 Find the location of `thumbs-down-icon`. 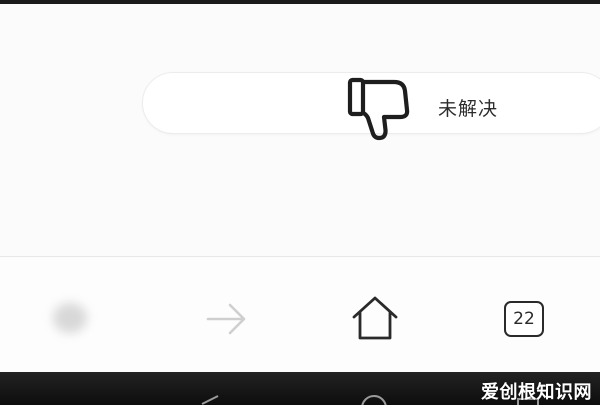

thumbs-down-icon is located at coordinates (378, 109).